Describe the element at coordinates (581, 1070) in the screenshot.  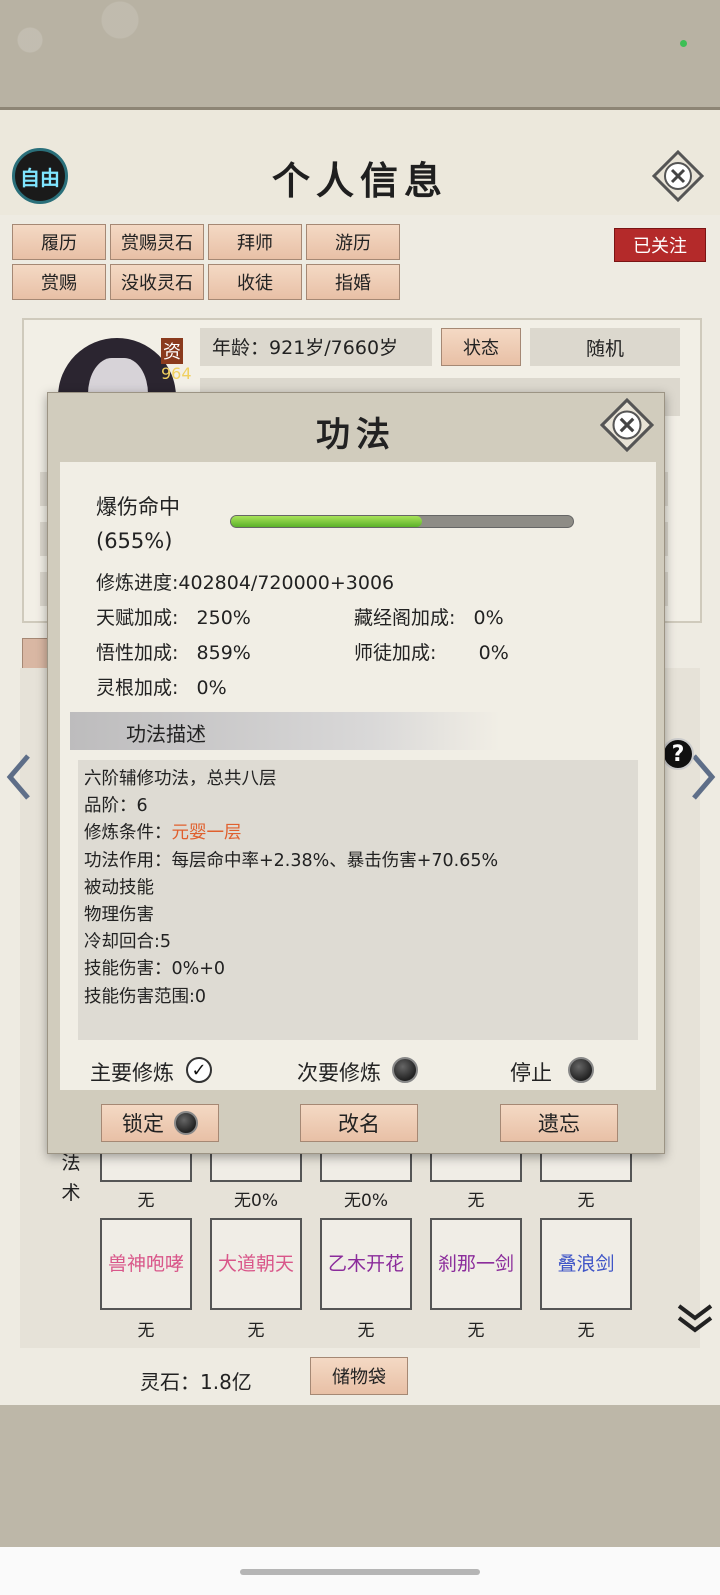
I see `stop-radio` at that location.